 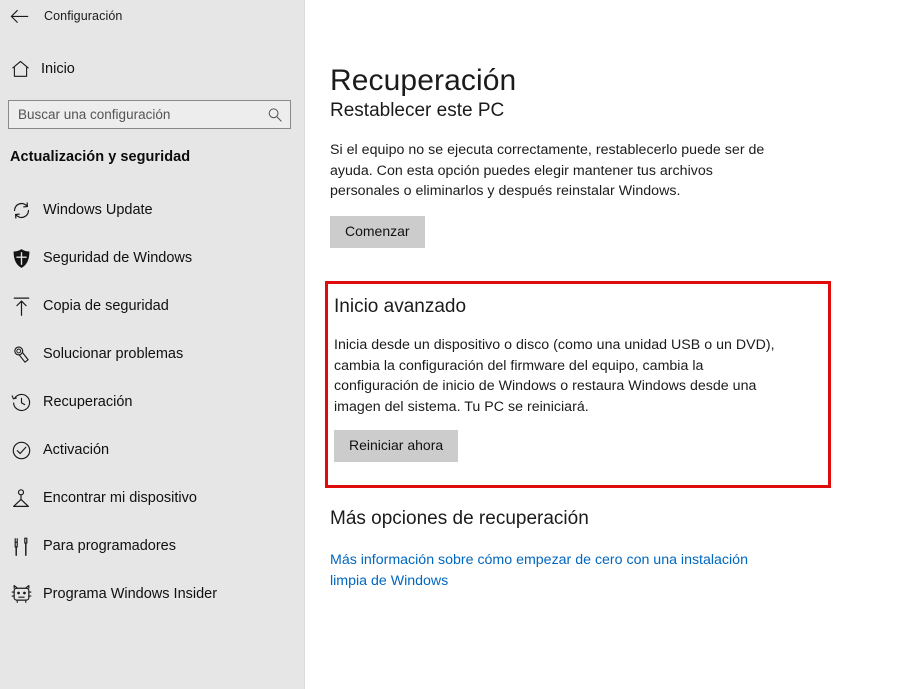 What do you see at coordinates (118, 258) in the screenshot?
I see `sidebar-item-label: Seguridad de Windows` at bounding box center [118, 258].